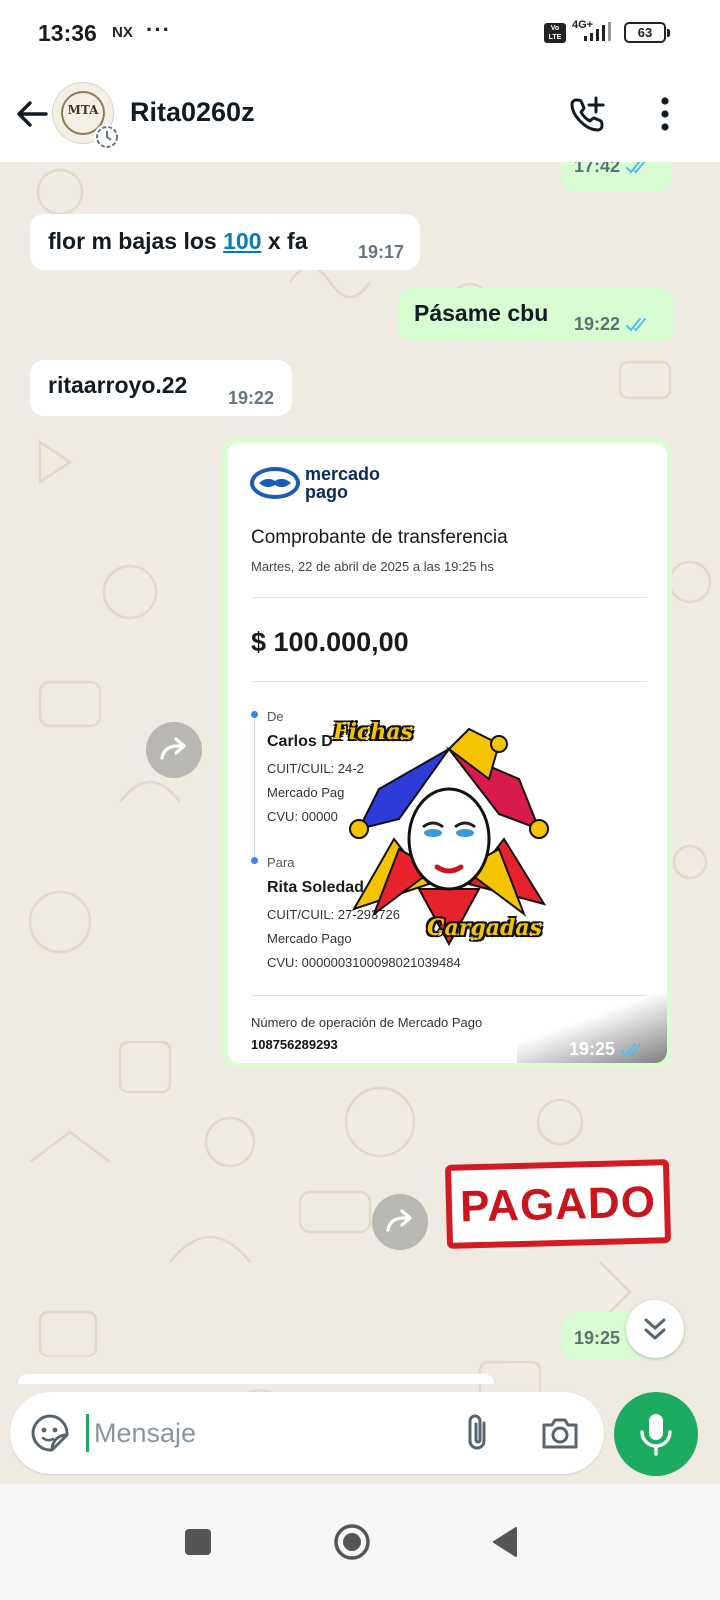  Describe the element at coordinates (379, 537) in the screenshot. I see `receipt-title: Comprobante de transferencia` at that location.